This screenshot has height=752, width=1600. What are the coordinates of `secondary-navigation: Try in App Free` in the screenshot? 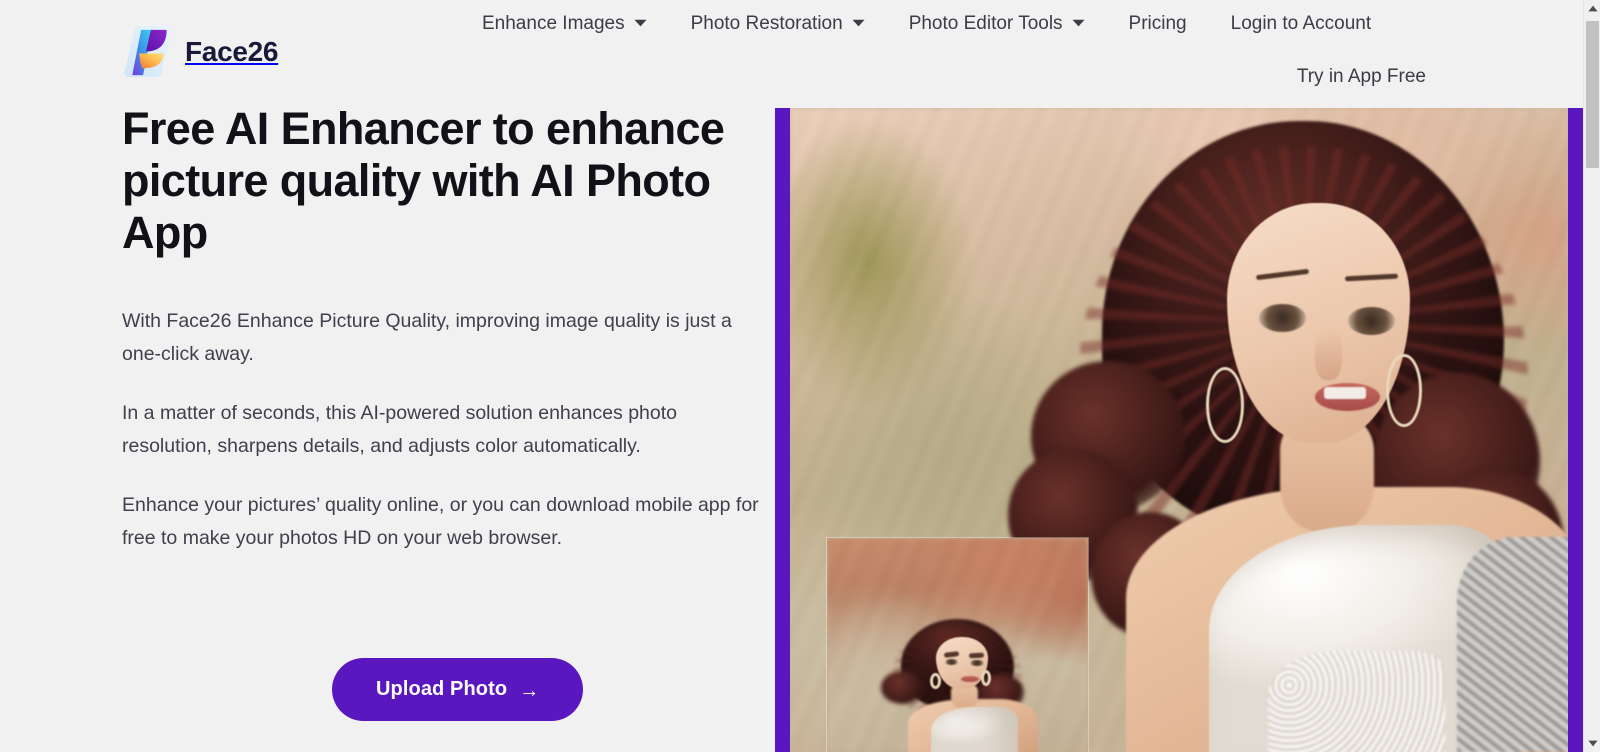 It's located at (791, 80).